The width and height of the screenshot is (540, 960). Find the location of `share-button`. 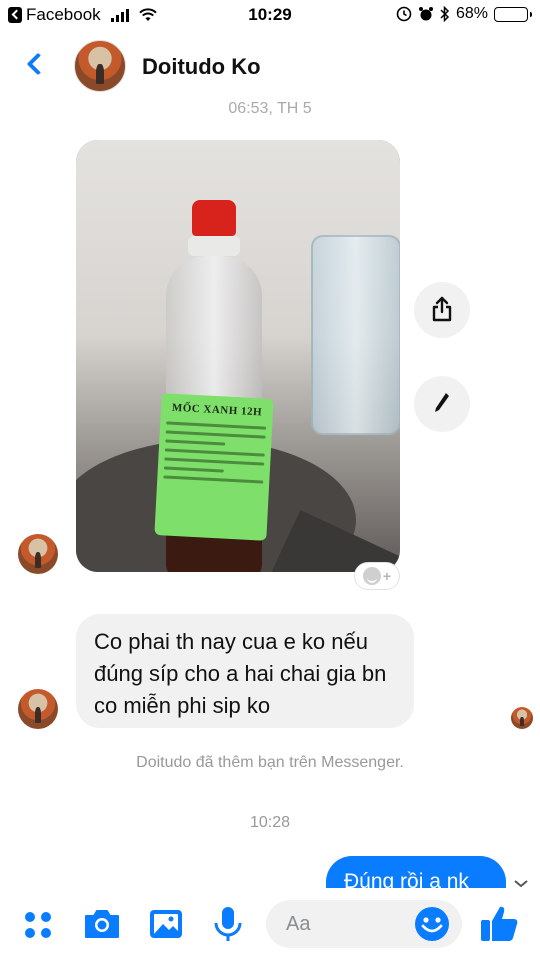

share-button is located at coordinates (442, 310).